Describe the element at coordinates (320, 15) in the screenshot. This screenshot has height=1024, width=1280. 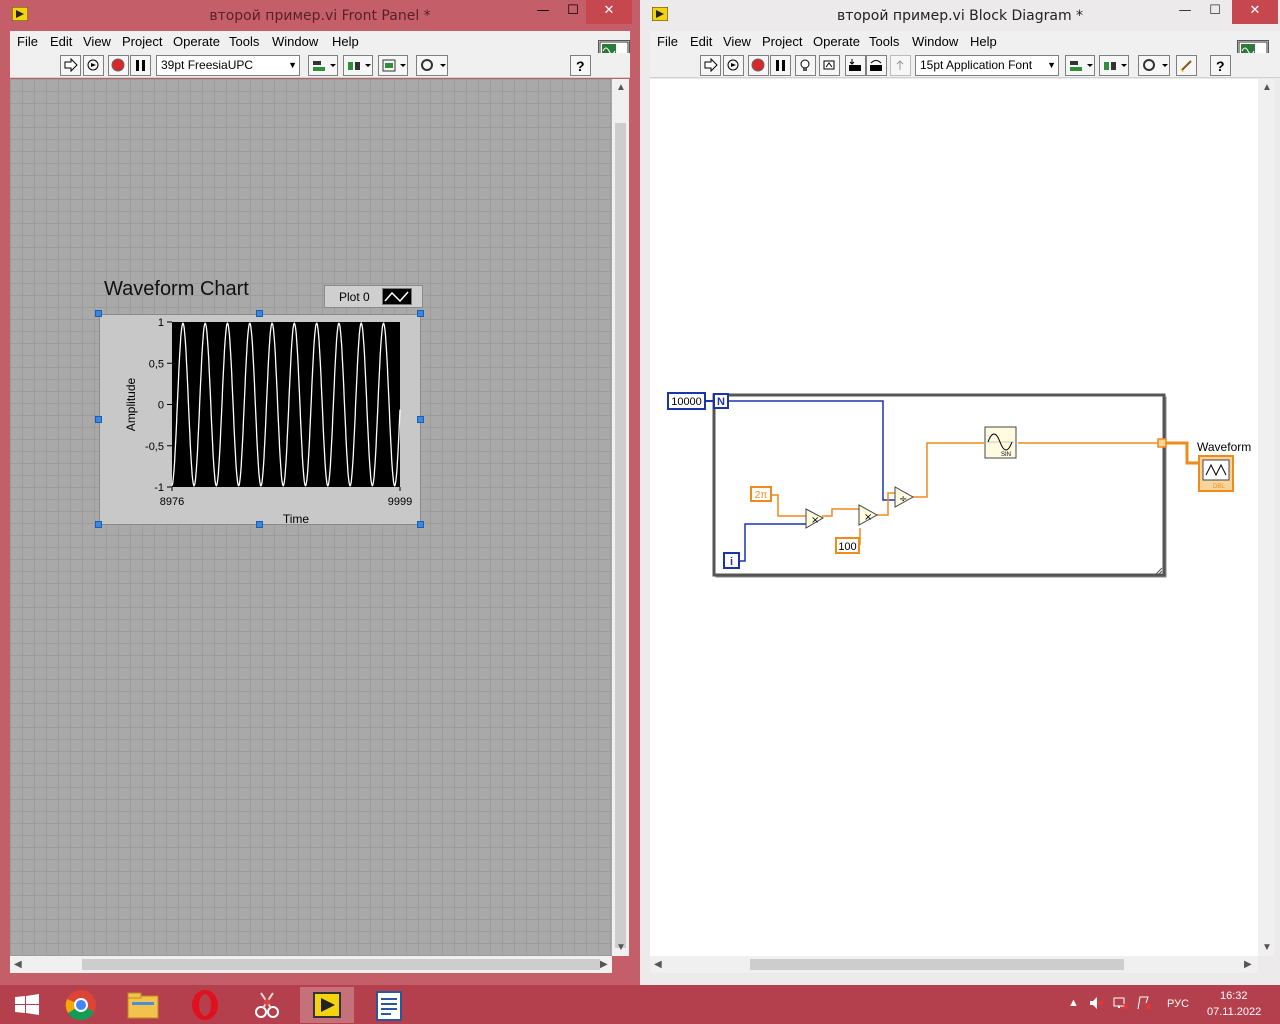
I see `front-panel-titlebar: второй пример.vi Front Panel * — ☐ ✕` at that location.